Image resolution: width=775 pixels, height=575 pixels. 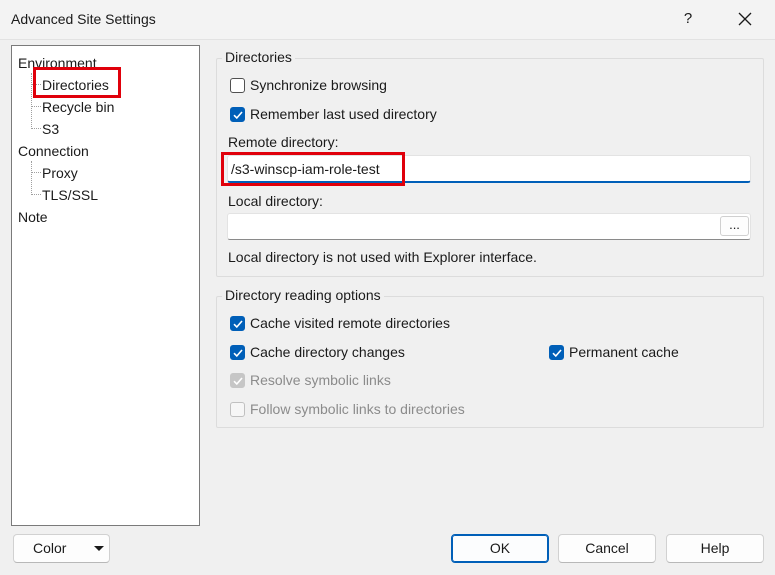 I want to click on local-directory-input, so click(x=489, y=226).